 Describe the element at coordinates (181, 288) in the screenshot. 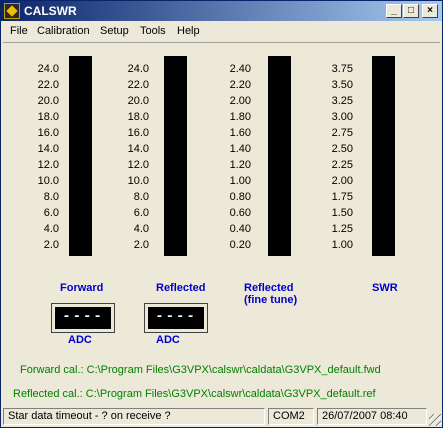

I see `reflected-label: Reflected` at that location.